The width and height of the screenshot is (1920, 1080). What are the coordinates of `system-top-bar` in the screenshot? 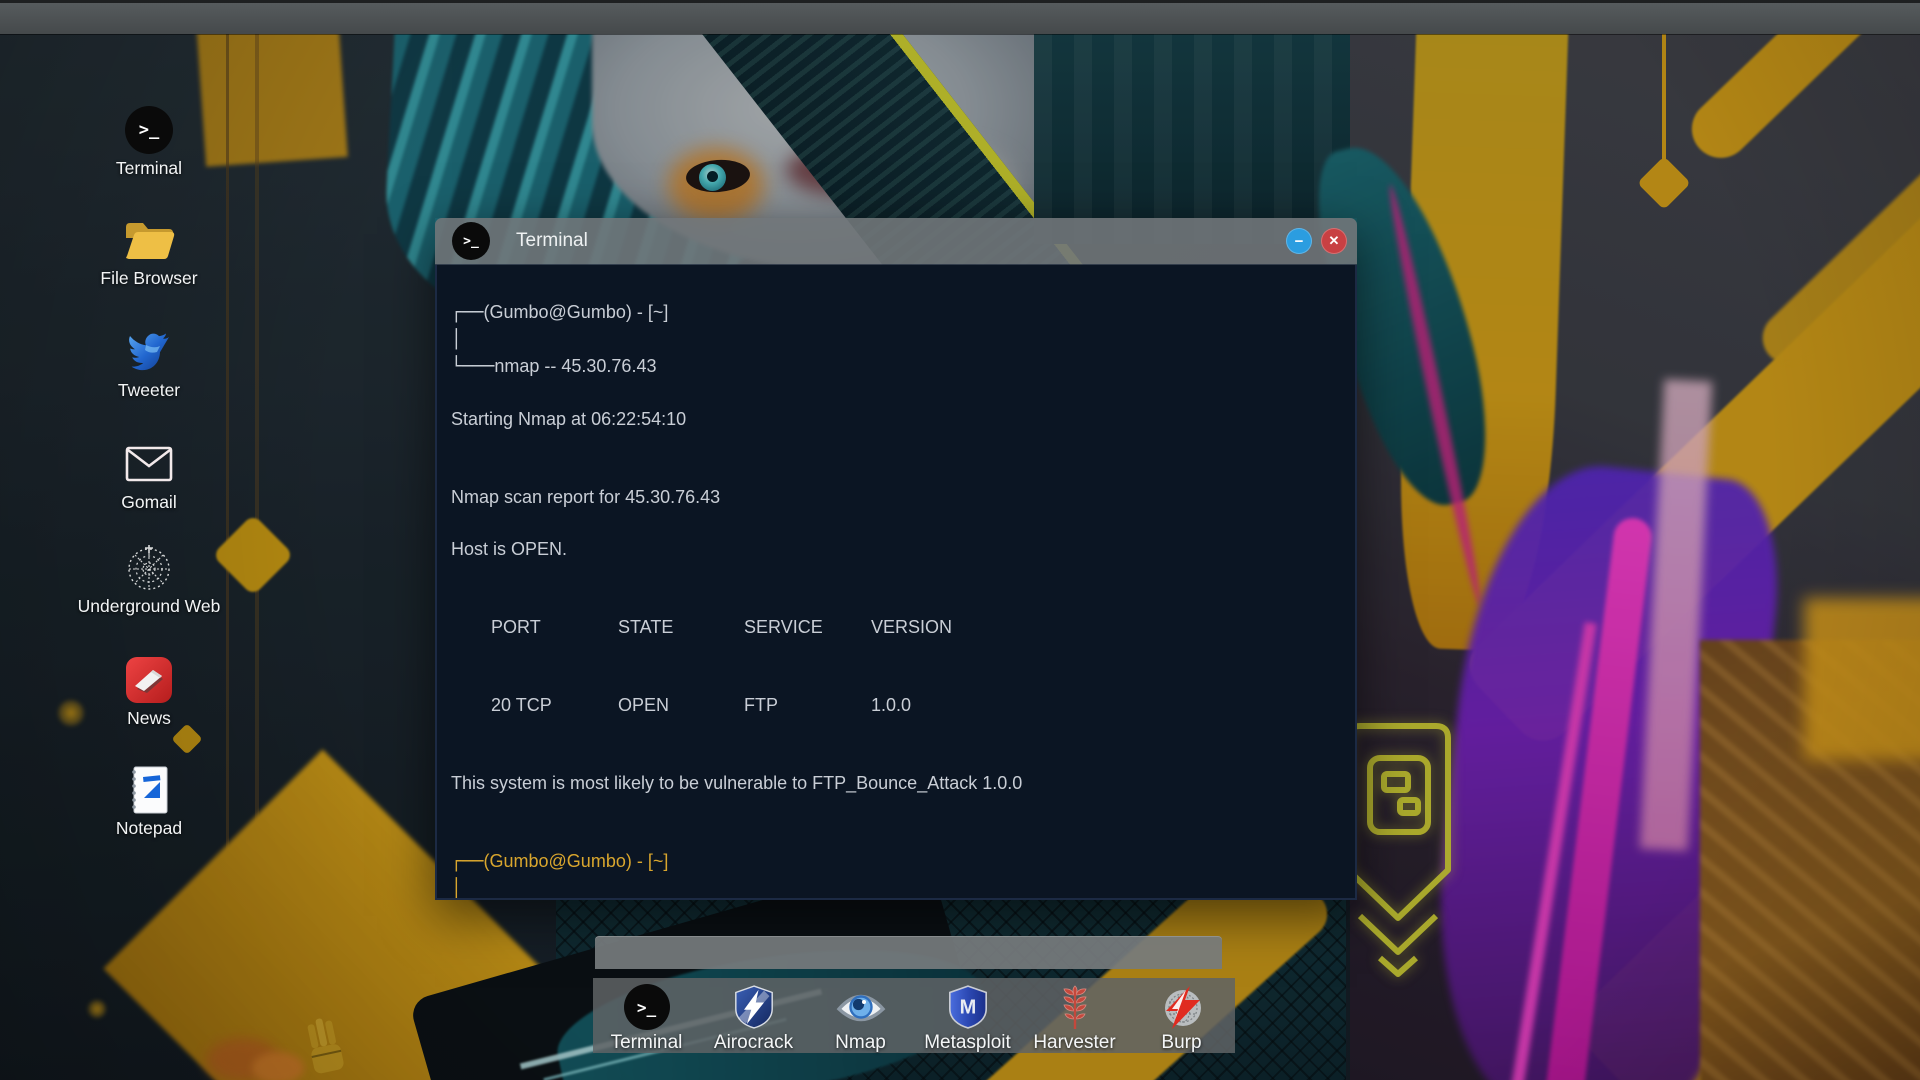 It's located at (960, 17).